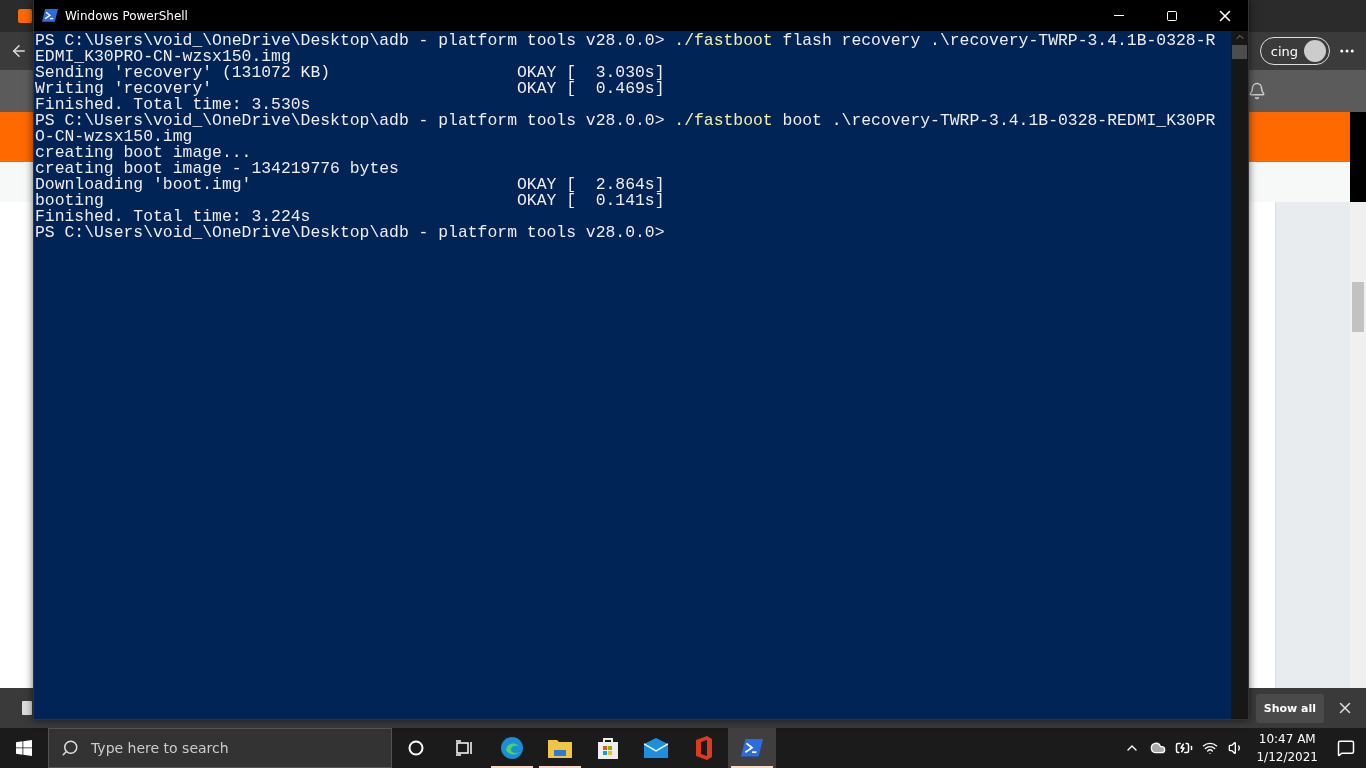 This screenshot has height=768, width=1366. Describe the element at coordinates (350, 233) in the screenshot. I see `prompt-line: PS C:\Users\void_\OneDrive\Desktop\adb - platform tools v28.0.0>` at that location.